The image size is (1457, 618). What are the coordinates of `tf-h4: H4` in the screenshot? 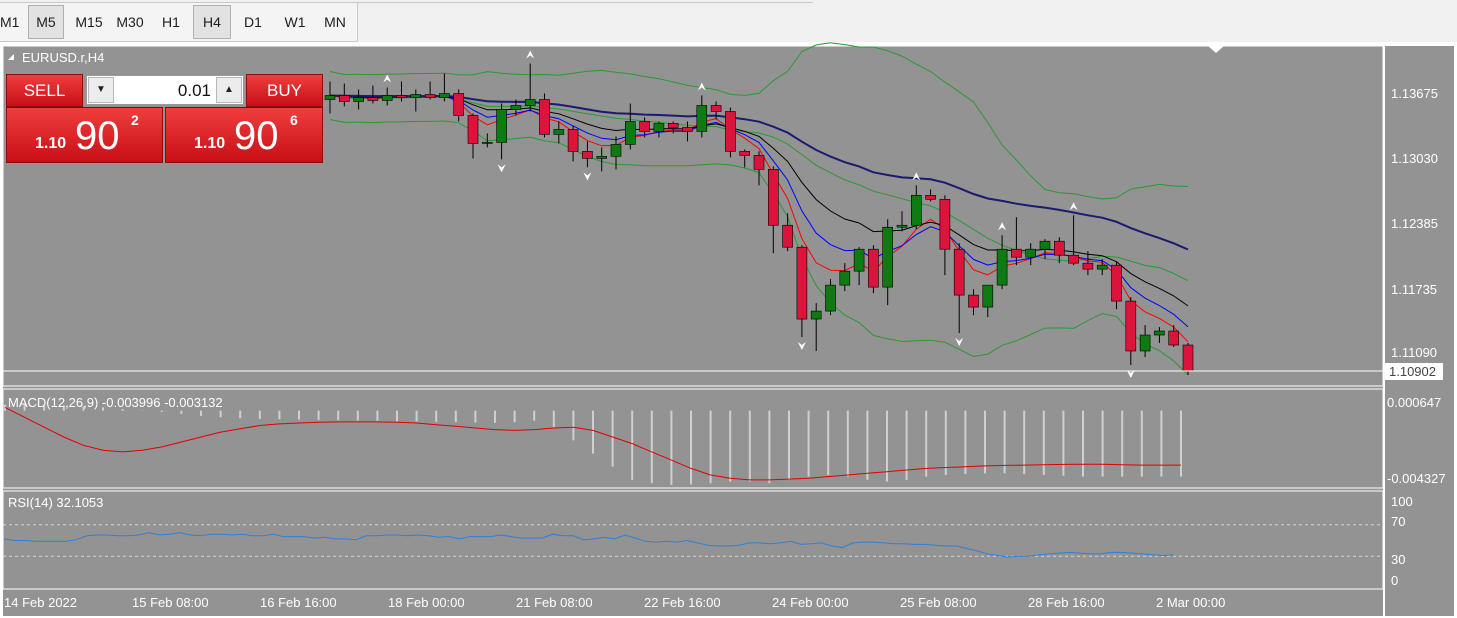 It's located at (212, 22).